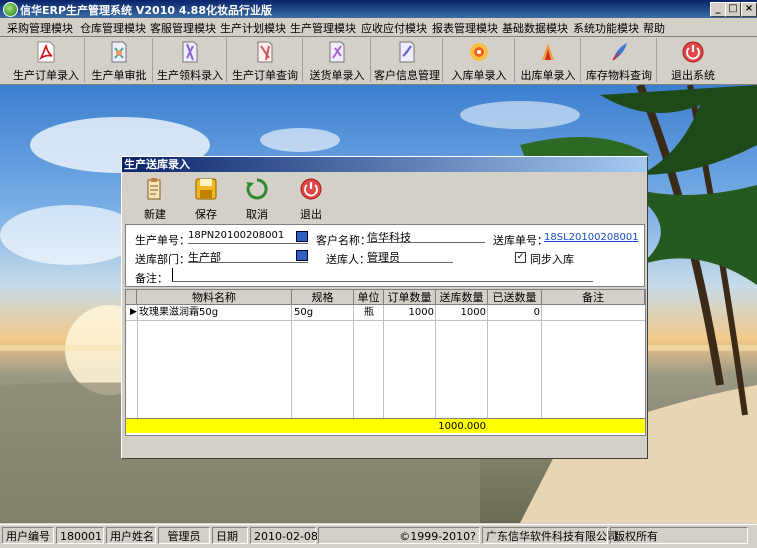  I want to click on dept-field: 生产部, so click(248, 256).